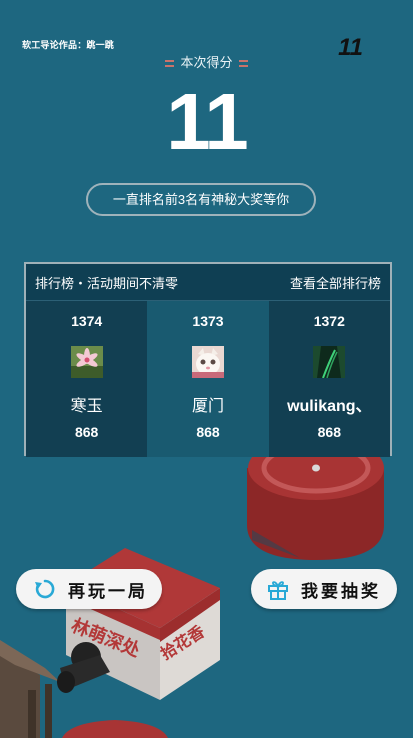  What do you see at coordinates (329, 406) in the screenshot?
I see `entry-player-name: wulikang、` at bounding box center [329, 406].